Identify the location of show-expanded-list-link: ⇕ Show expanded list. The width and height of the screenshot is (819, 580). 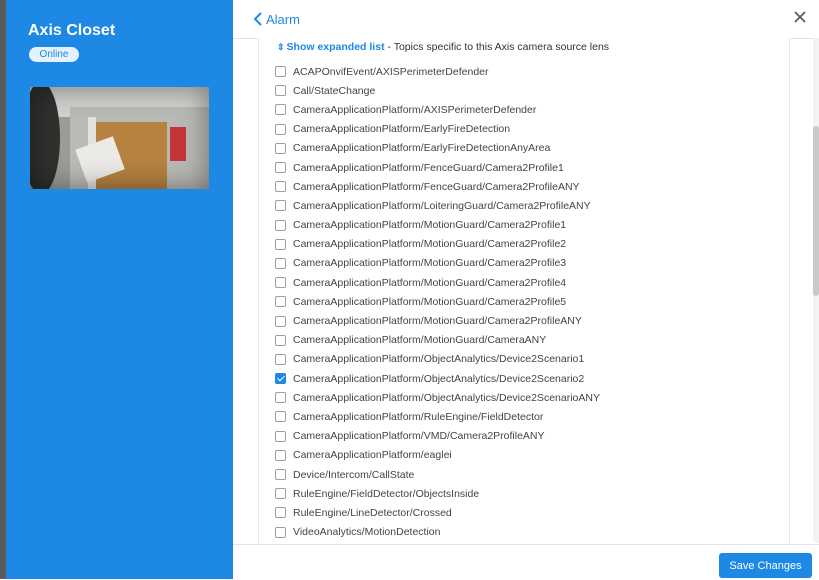
(331, 47).